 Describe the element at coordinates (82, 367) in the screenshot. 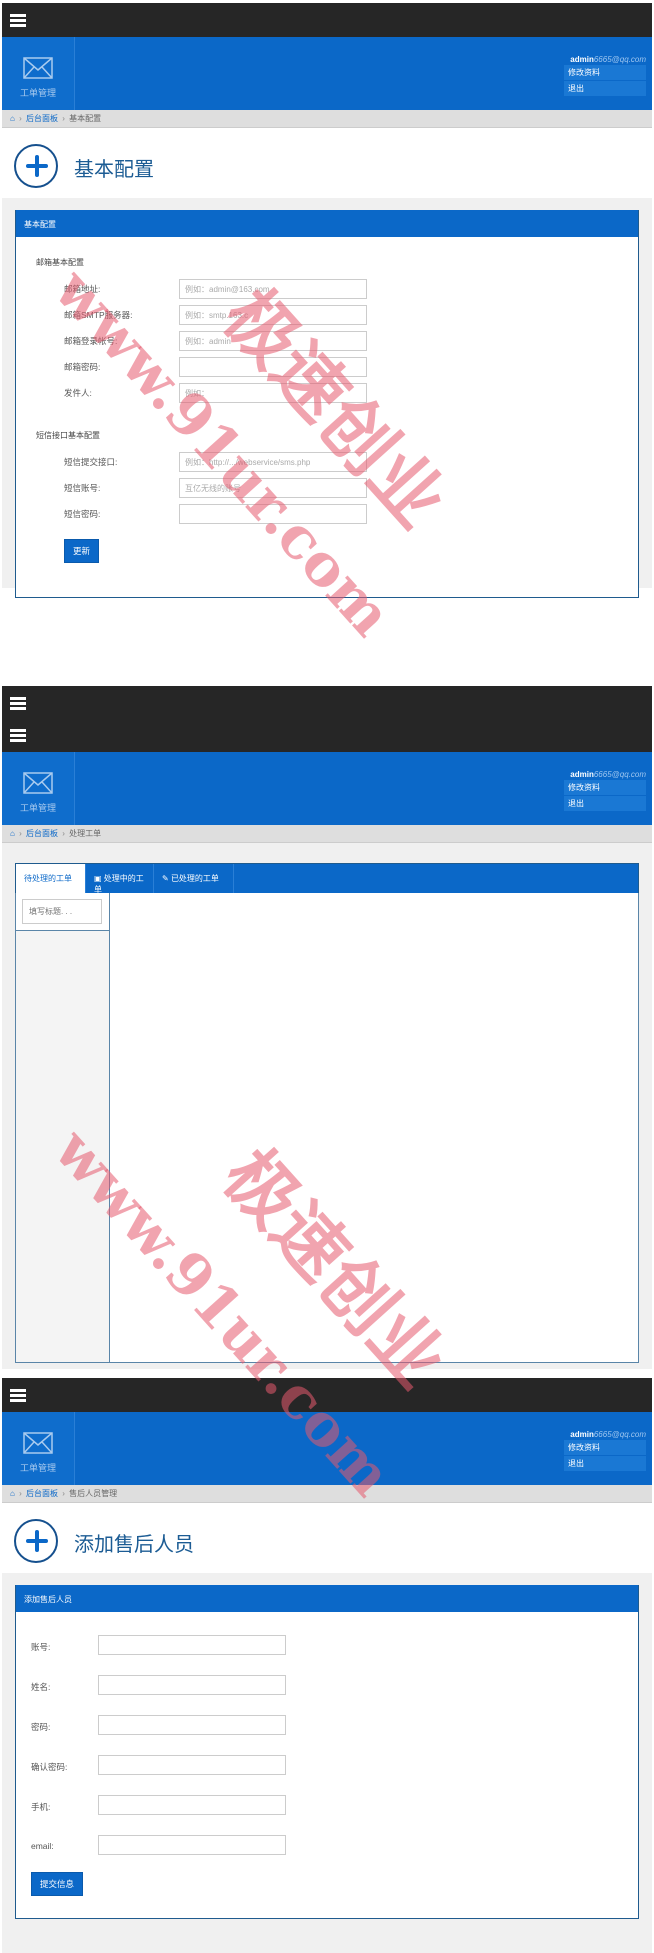

I see `email-password-label: 邮箱密码:` at that location.